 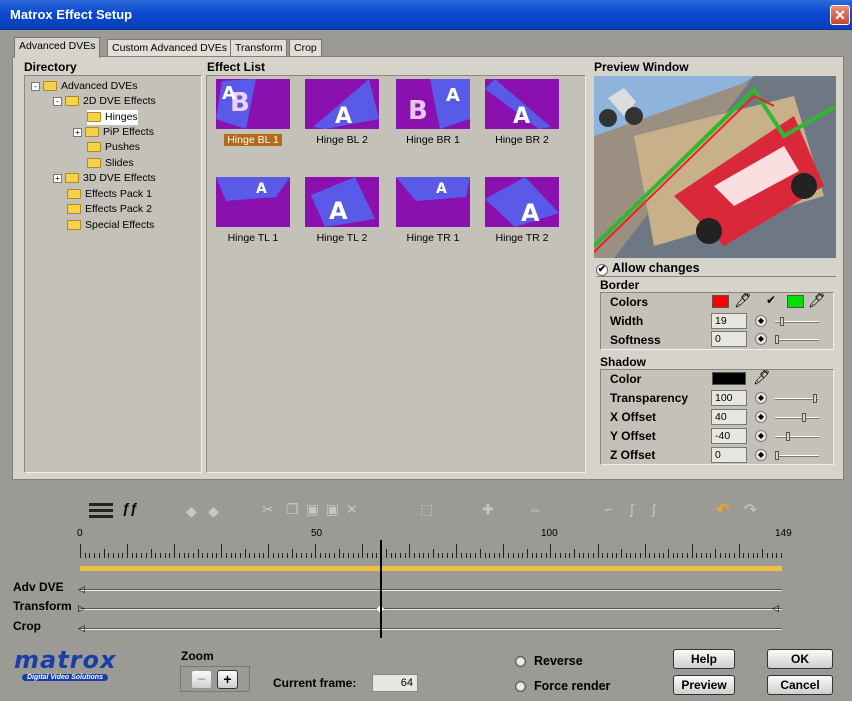 I want to click on tree-item-slides: Slides, so click(x=110, y=163).